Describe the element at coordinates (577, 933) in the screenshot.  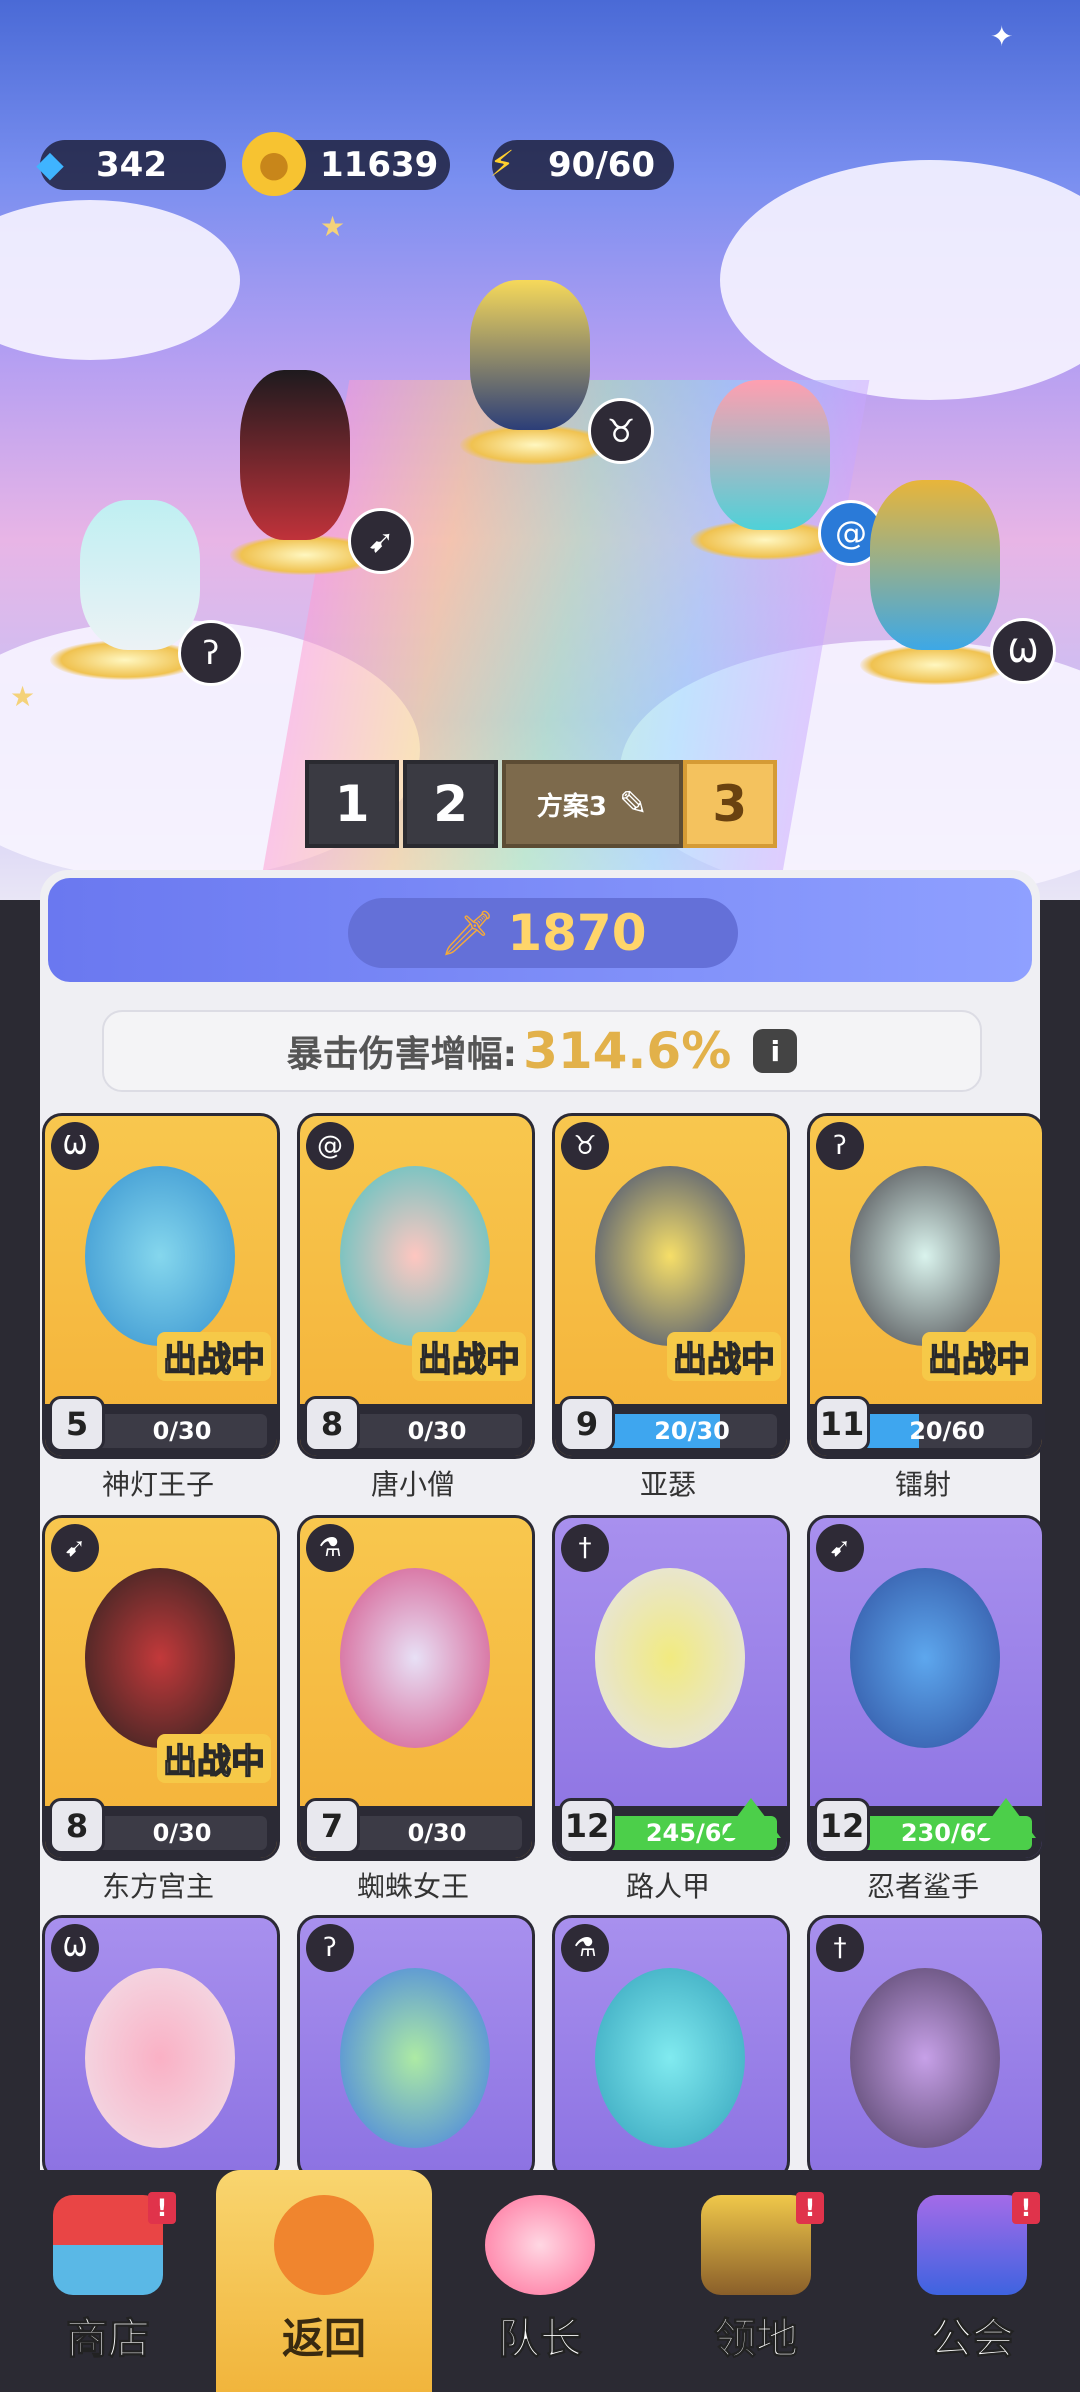
I see `power-value: 1870` at that location.